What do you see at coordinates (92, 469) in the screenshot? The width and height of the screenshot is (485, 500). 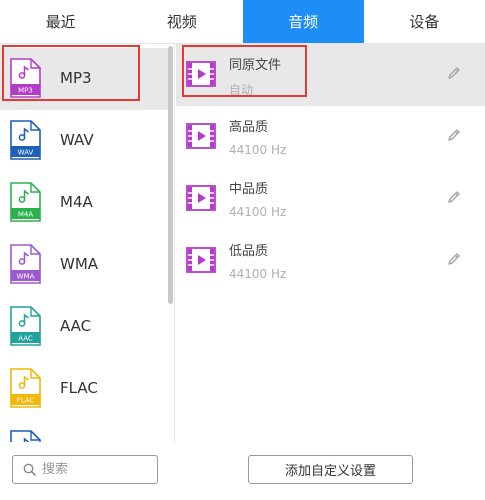 I see `search-input` at bounding box center [92, 469].